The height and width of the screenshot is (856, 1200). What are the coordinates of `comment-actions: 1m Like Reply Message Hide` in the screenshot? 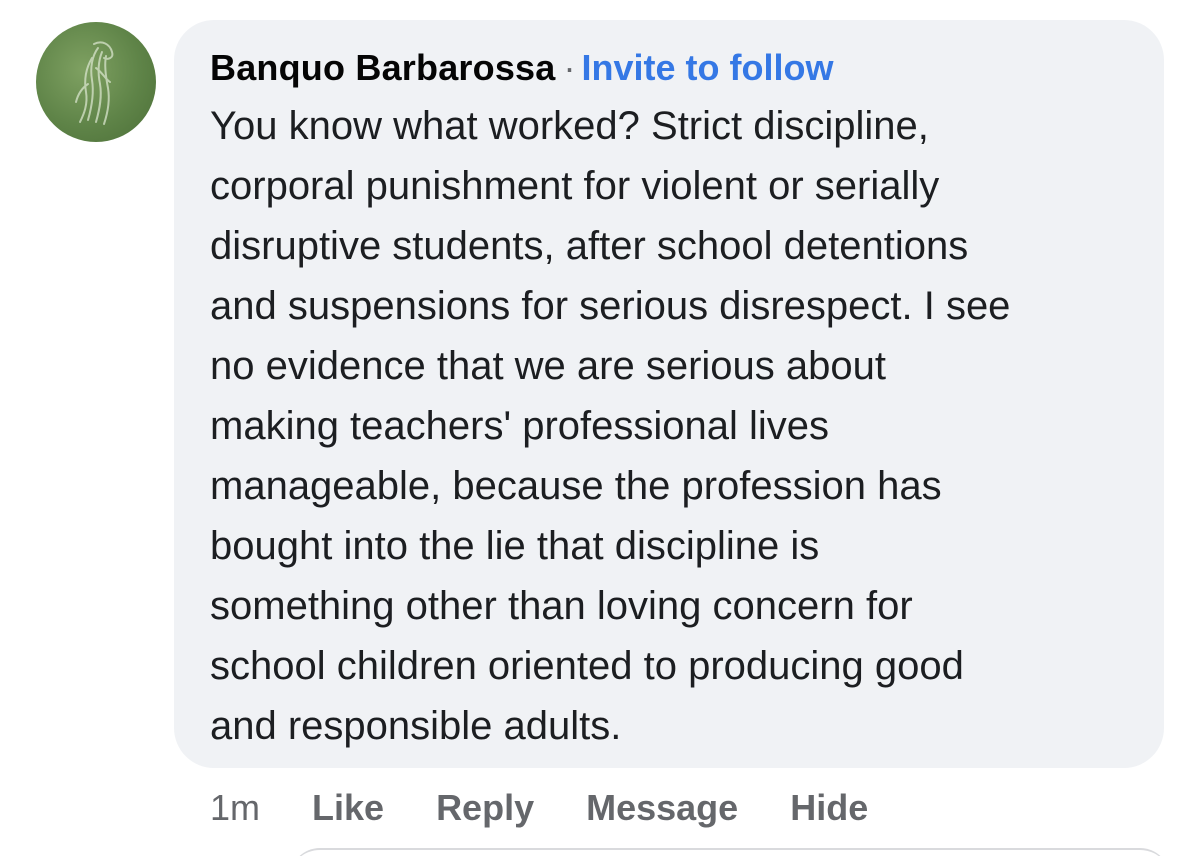 It's located at (565, 808).